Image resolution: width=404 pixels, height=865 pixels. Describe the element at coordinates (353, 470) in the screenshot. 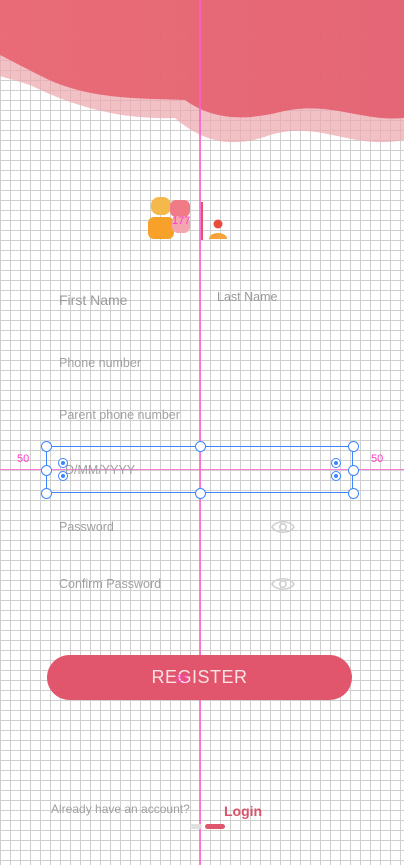

I see `resize-handle-mr` at that location.